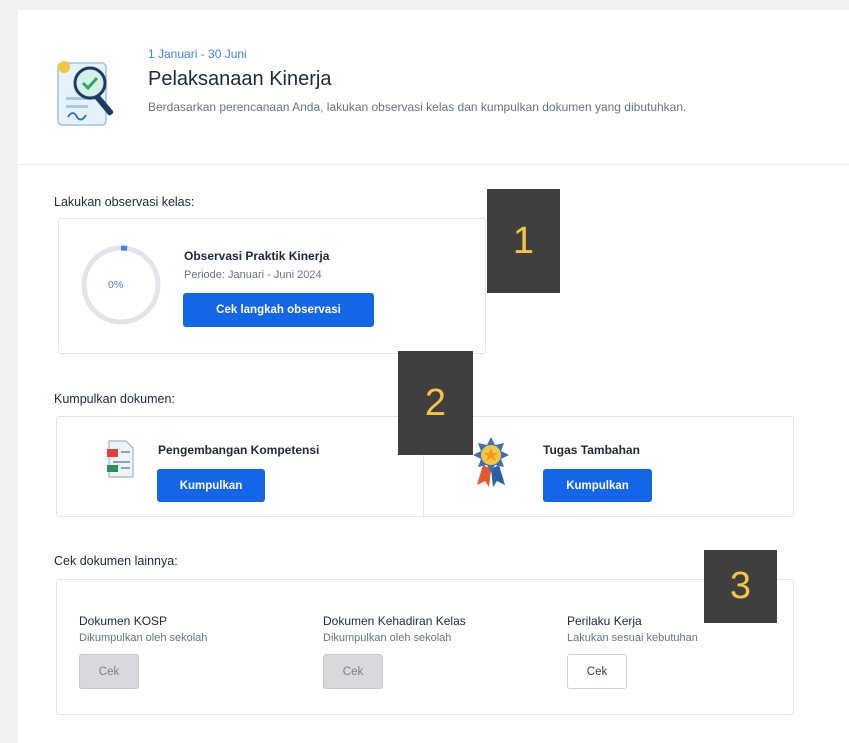 The height and width of the screenshot is (743, 849). What do you see at coordinates (109, 671) in the screenshot?
I see `check-kosp-button: Cek` at bounding box center [109, 671].